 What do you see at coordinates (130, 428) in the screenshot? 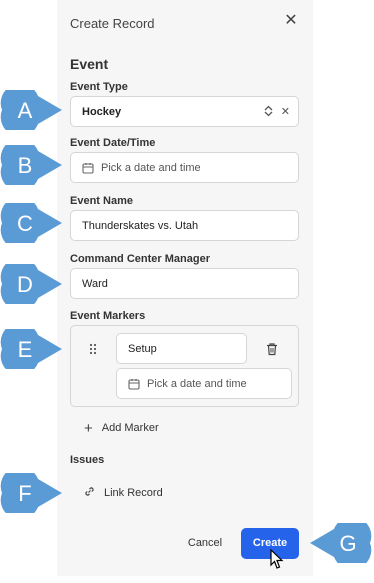
I see `add-marker-label: Add Marker` at bounding box center [130, 428].